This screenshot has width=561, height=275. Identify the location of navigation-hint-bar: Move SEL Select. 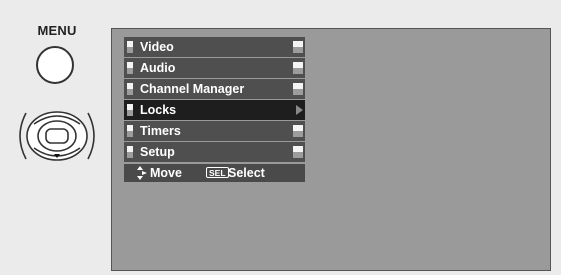
(214, 173).